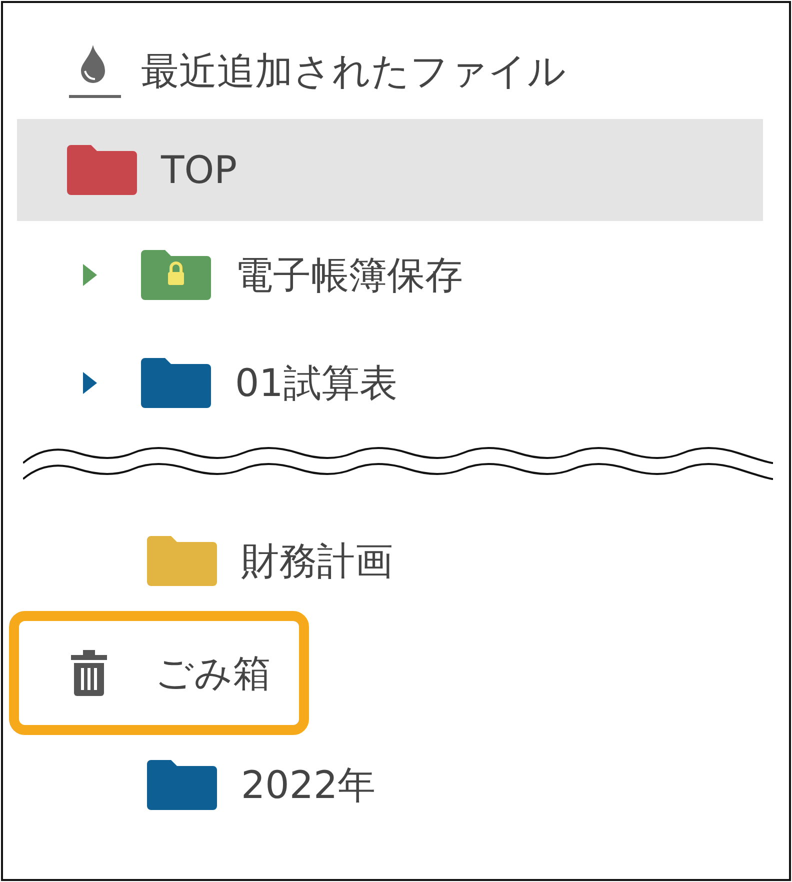 The width and height of the screenshot is (792, 882). What do you see at coordinates (396, 71) in the screenshot?
I see `recent-files-link: 最近追加されたファイル` at bounding box center [396, 71].